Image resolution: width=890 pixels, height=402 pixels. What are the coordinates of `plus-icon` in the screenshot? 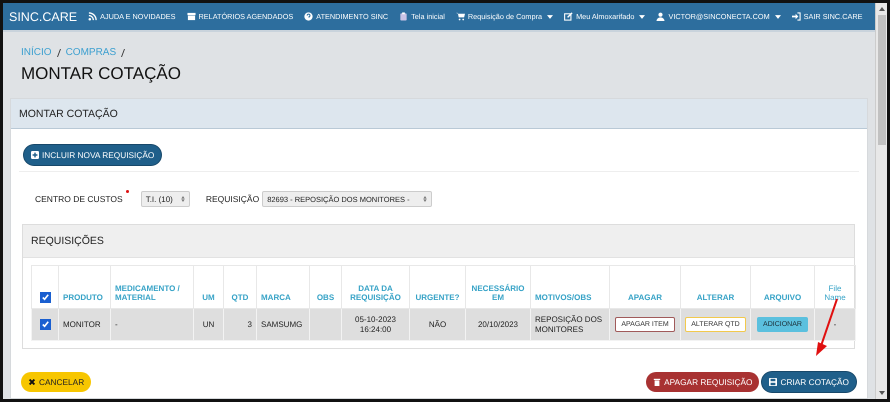 It's located at (35, 155).